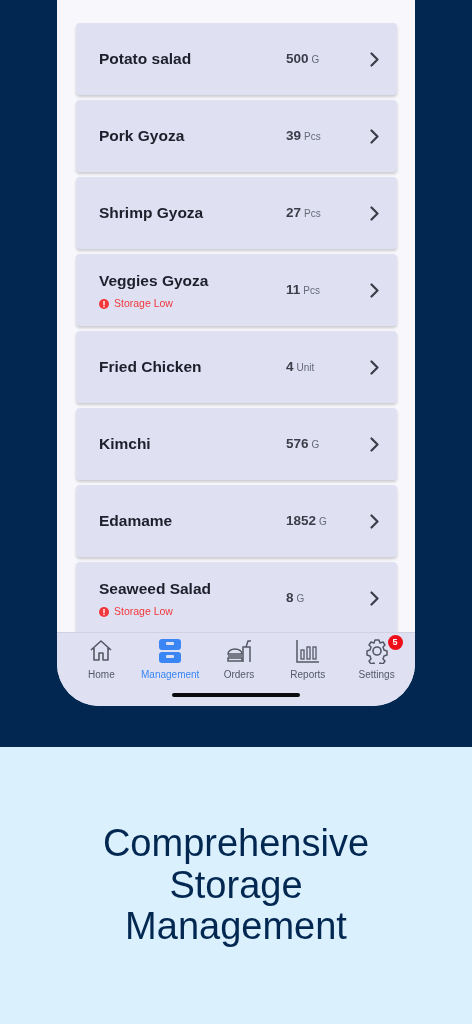 This screenshot has width=472, height=1024. I want to click on inventory-card: Edamame 1852 G, so click(236, 521).